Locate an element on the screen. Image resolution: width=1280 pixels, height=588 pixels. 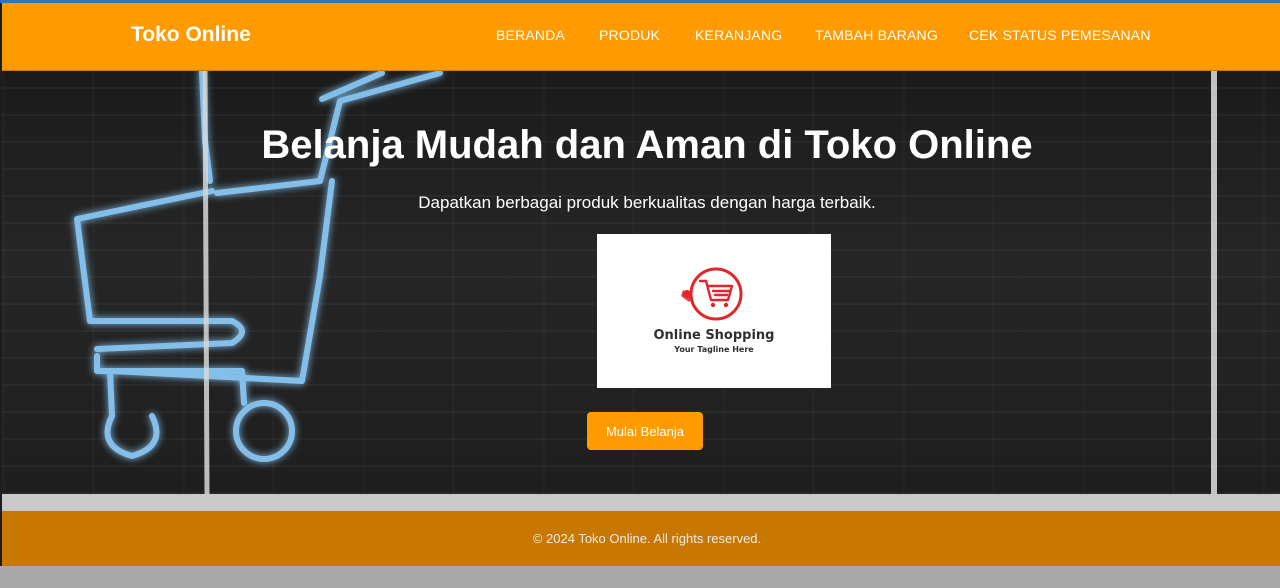
start-shopping-button: Mulai Belanja is located at coordinates (645, 431).